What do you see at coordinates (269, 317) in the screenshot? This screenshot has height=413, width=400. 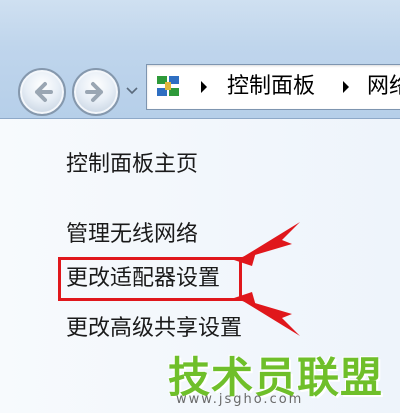 I see `arrow-lower` at bounding box center [269, 317].